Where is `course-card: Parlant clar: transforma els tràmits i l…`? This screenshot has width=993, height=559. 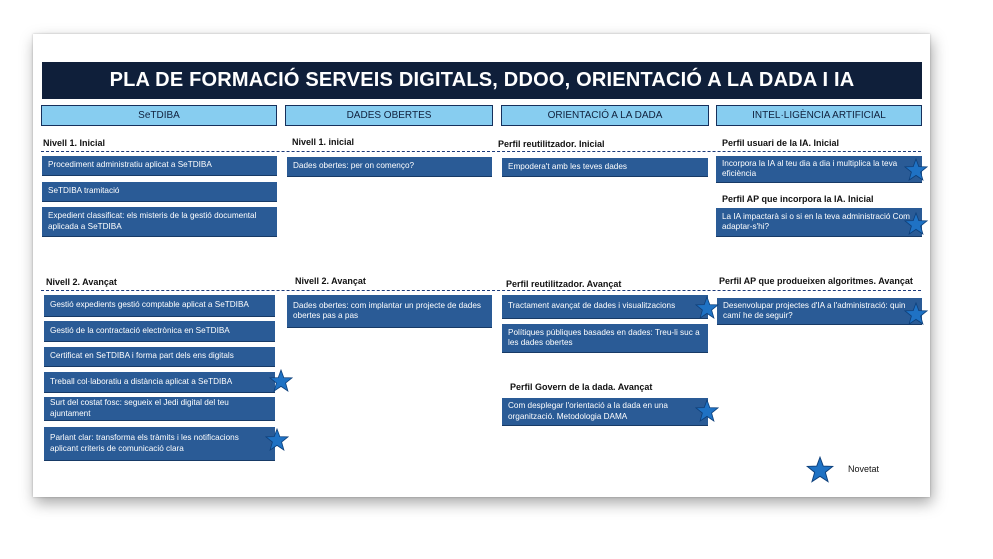
course-card: Parlant clar: transforma els tràmits i l… is located at coordinates (159, 444).